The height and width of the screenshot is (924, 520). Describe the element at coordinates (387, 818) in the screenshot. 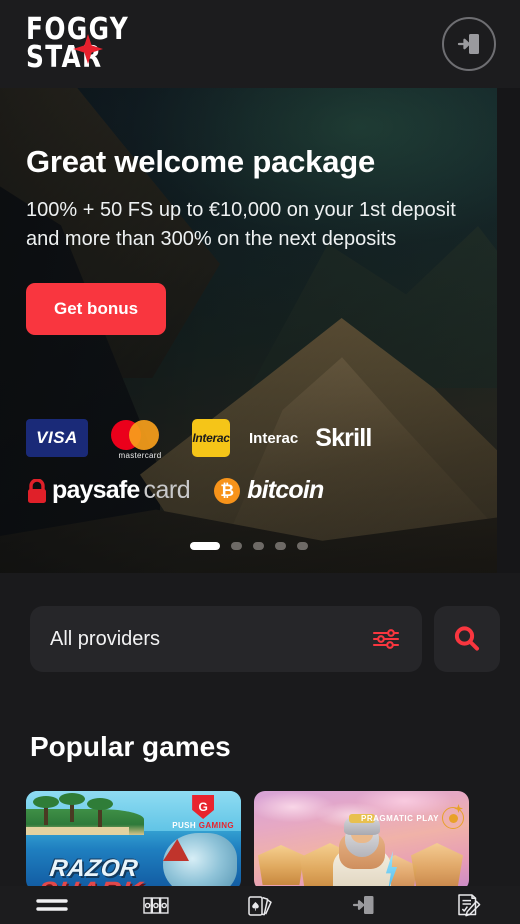

I see `pragmatic-label-1: PRAGMATIC` at that location.